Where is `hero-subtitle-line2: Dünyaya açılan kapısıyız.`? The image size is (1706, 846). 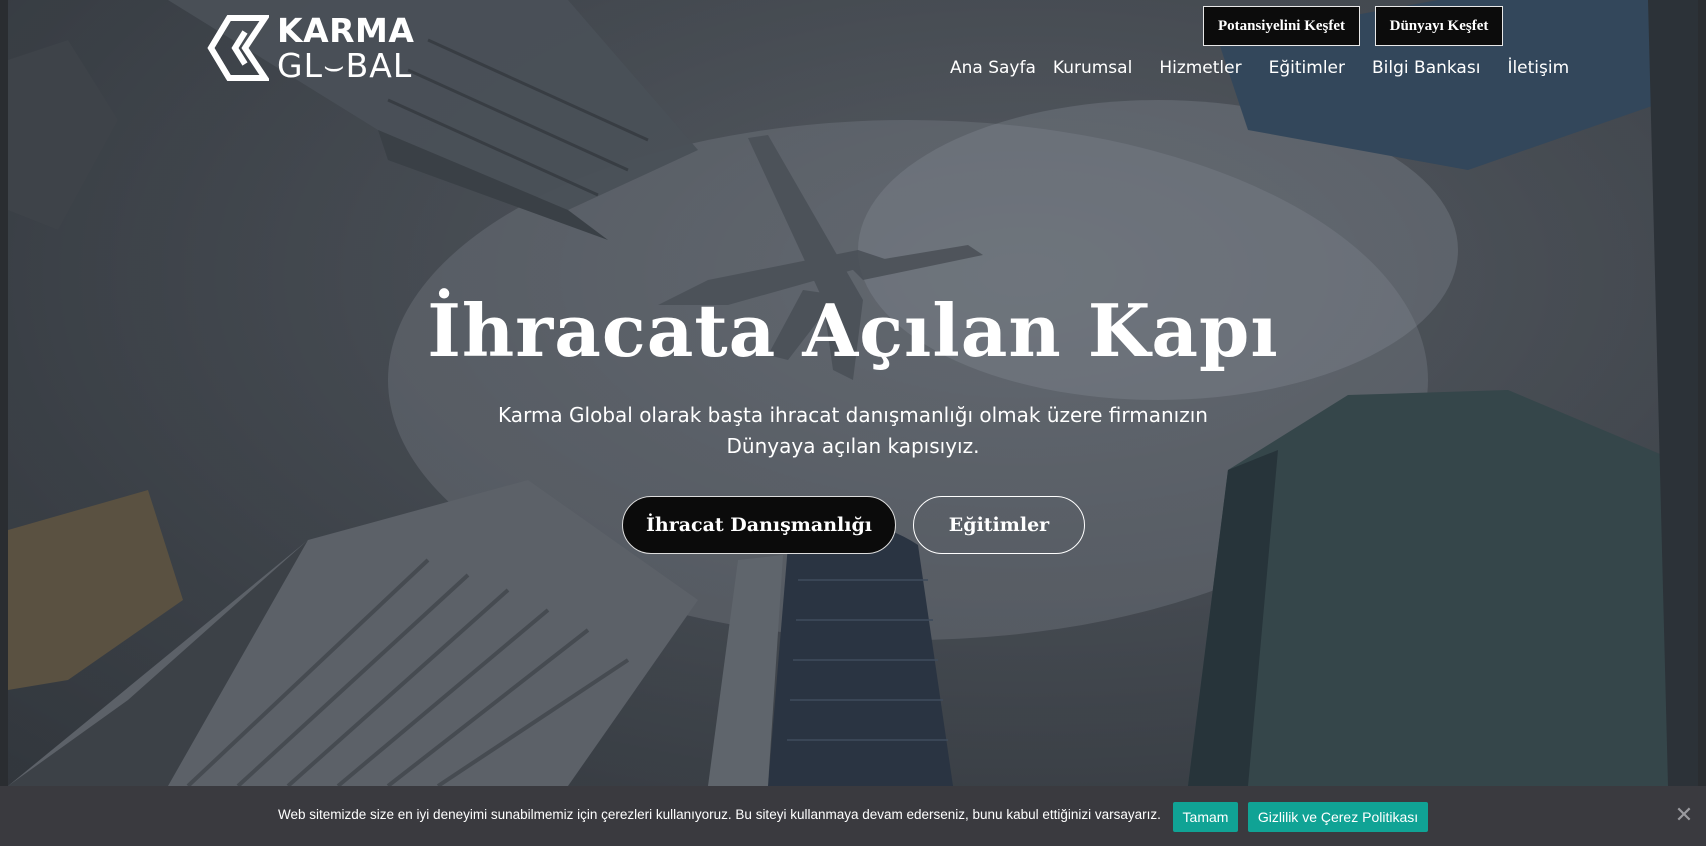 hero-subtitle-line2: Dünyaya açılan kapısıyız. is located at coordinates (853, 446).